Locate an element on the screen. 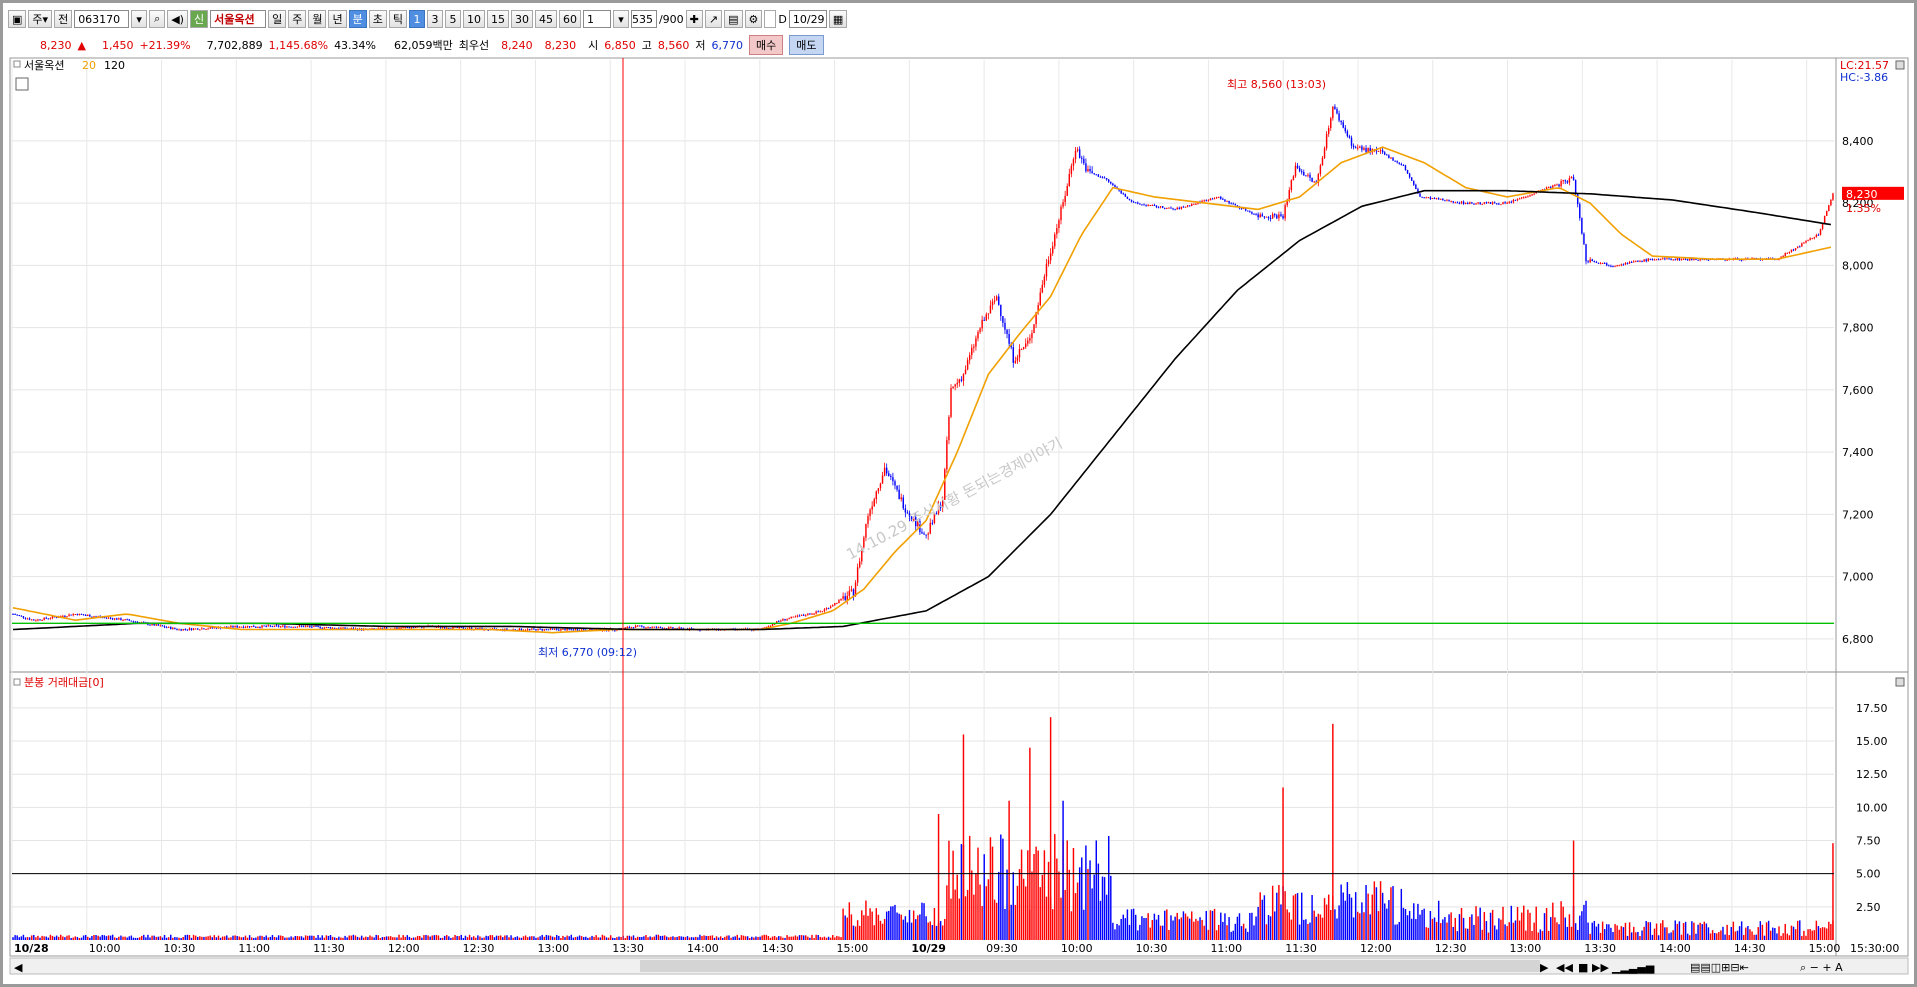  scroll-thumb is located at coordinates (1090, 966).